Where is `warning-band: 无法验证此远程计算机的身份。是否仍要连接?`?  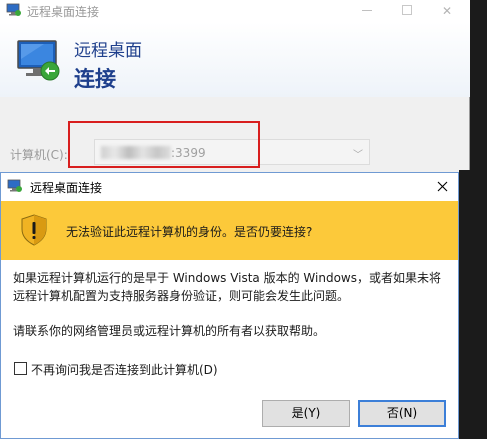
warning-band: 无法验证此远程计算机的身份。是否仍要连接? is located at coordinates (229, 230).